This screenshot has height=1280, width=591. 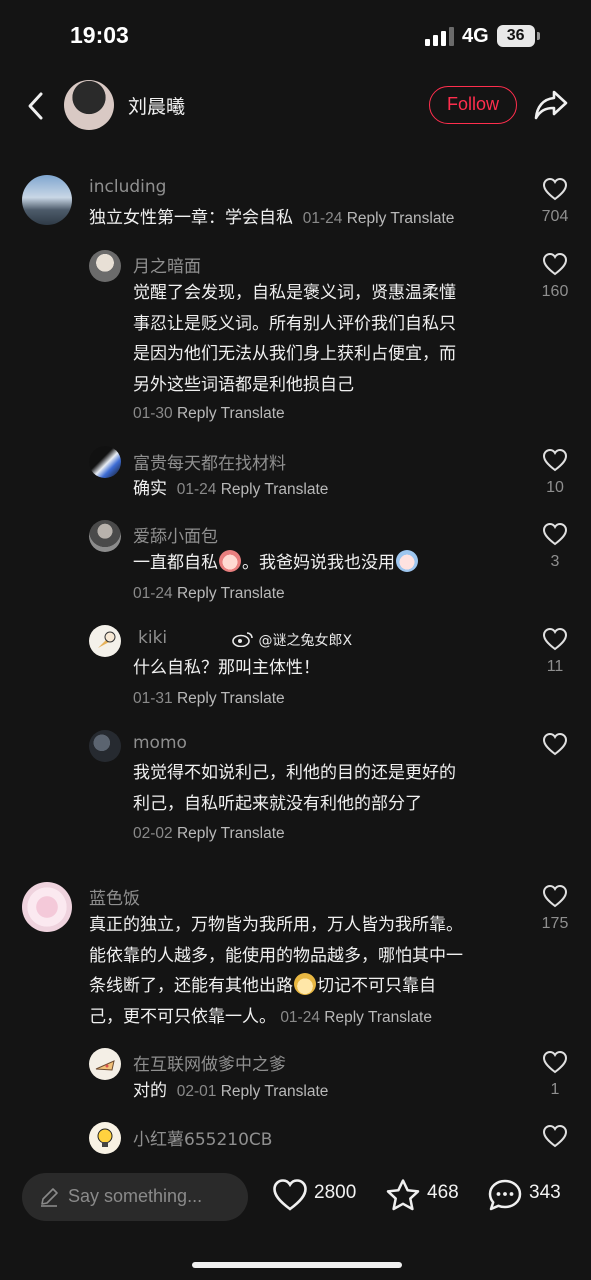 What do you see at coordinates (49, 1199) in the screenshot?
I see `pencil-icon` at bounding box center [49, 1199].